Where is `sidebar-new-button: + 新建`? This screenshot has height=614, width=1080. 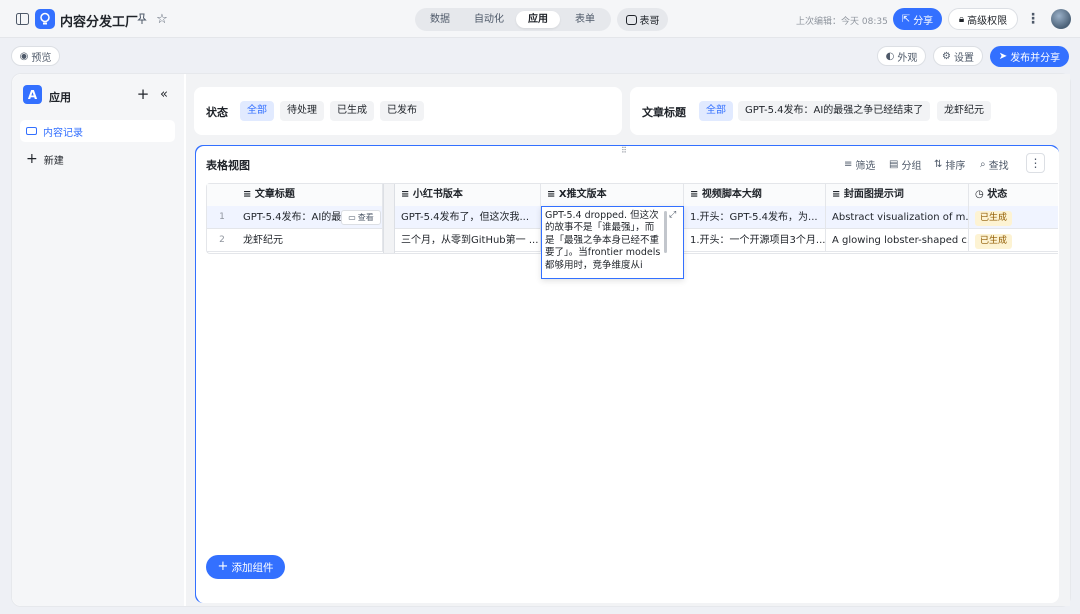
sidebar-new-button: + 新建 is located at coordinates (97, 159).